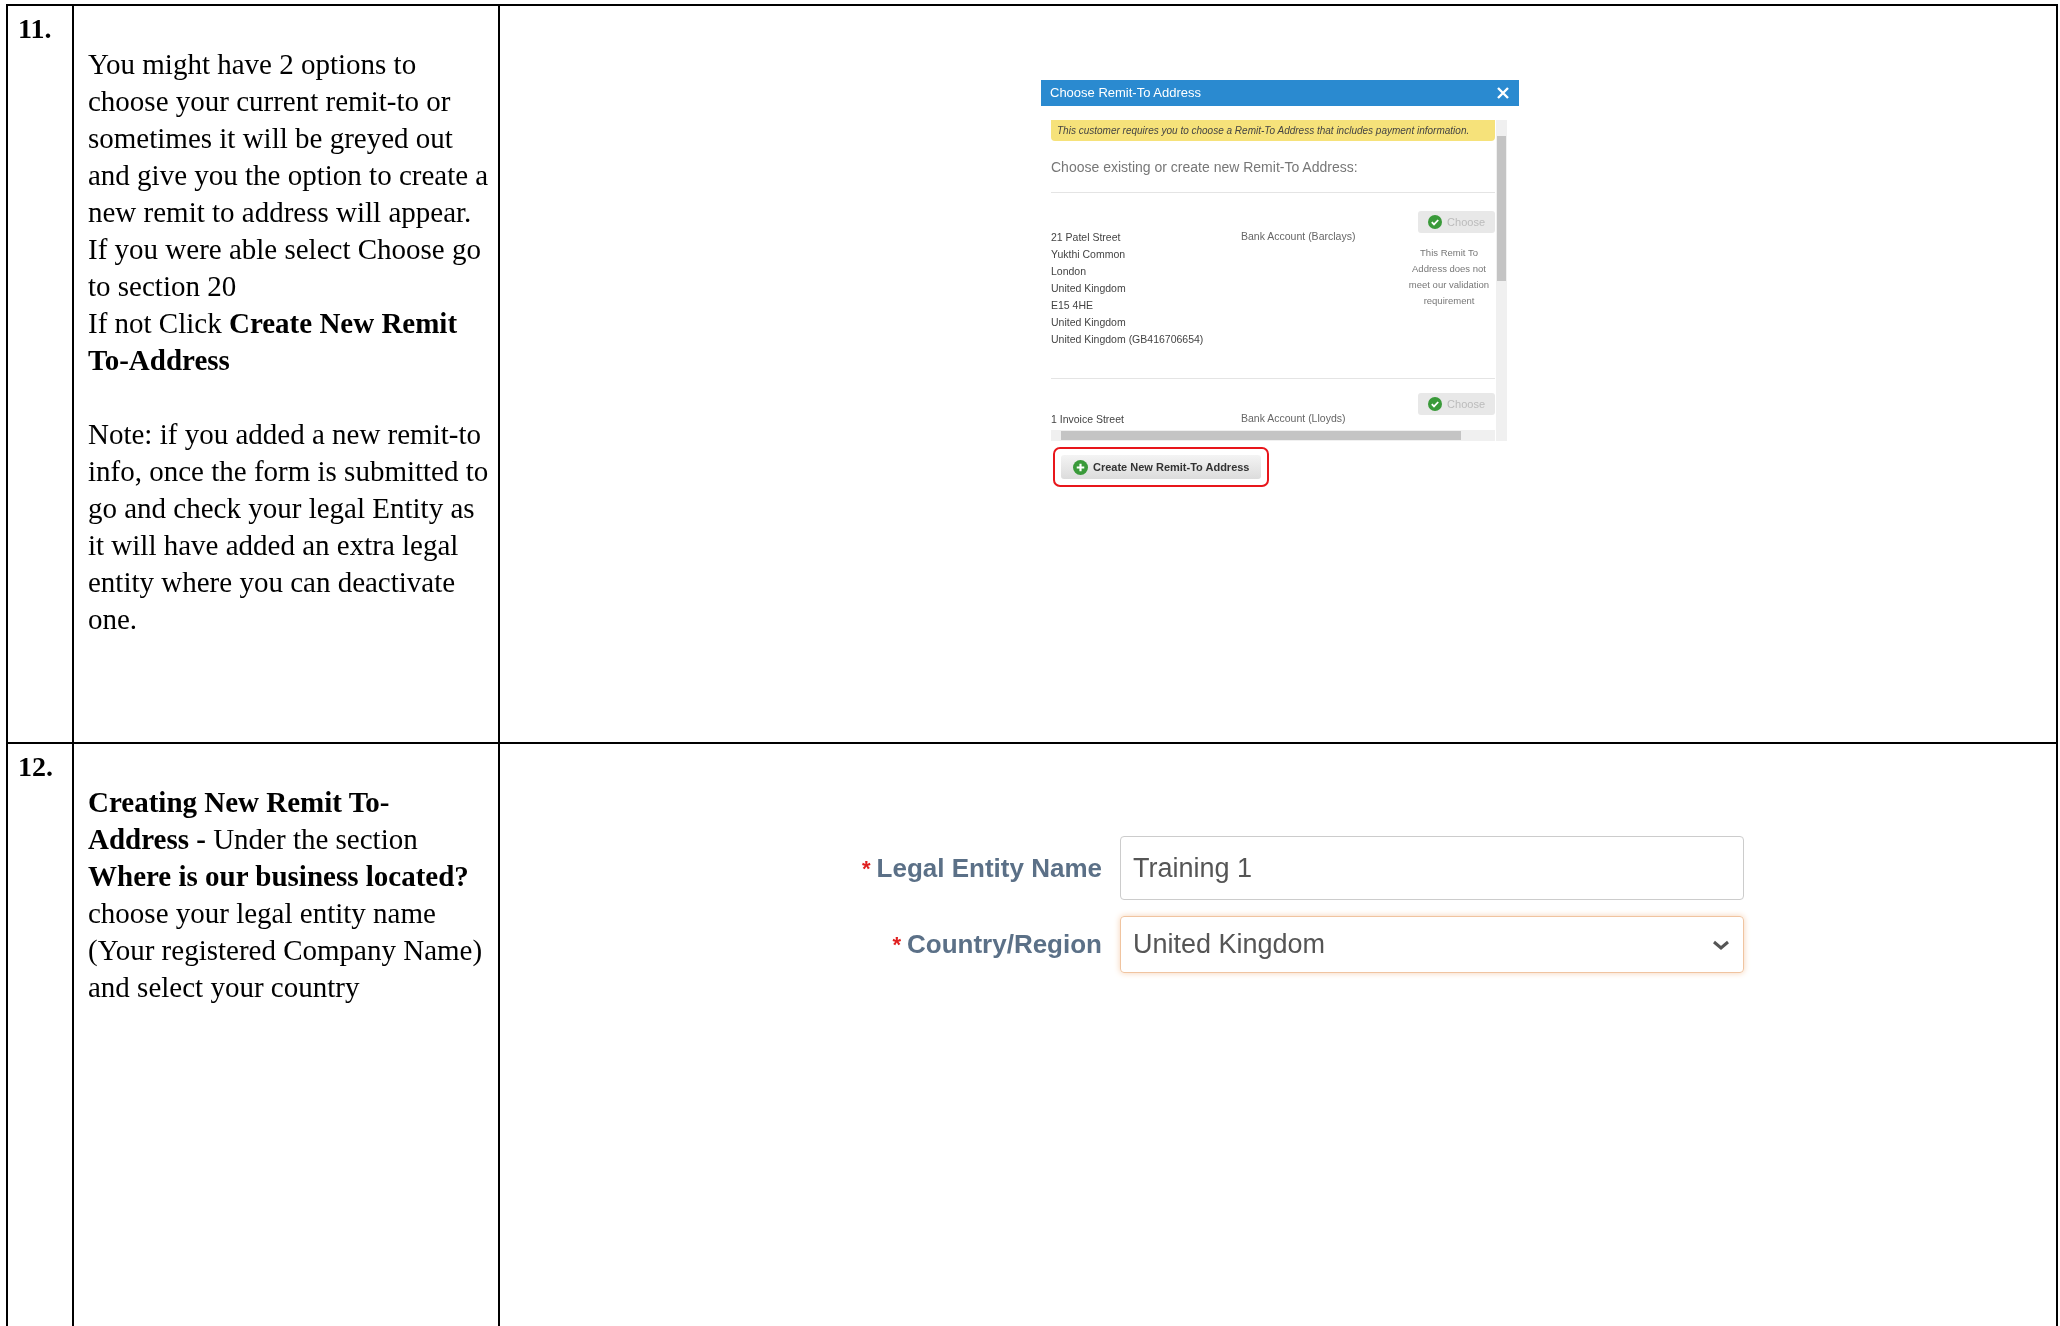 This screenshot has height=1326, width=2060. I want to click on text-field: Training 1, so click(1432, 868).